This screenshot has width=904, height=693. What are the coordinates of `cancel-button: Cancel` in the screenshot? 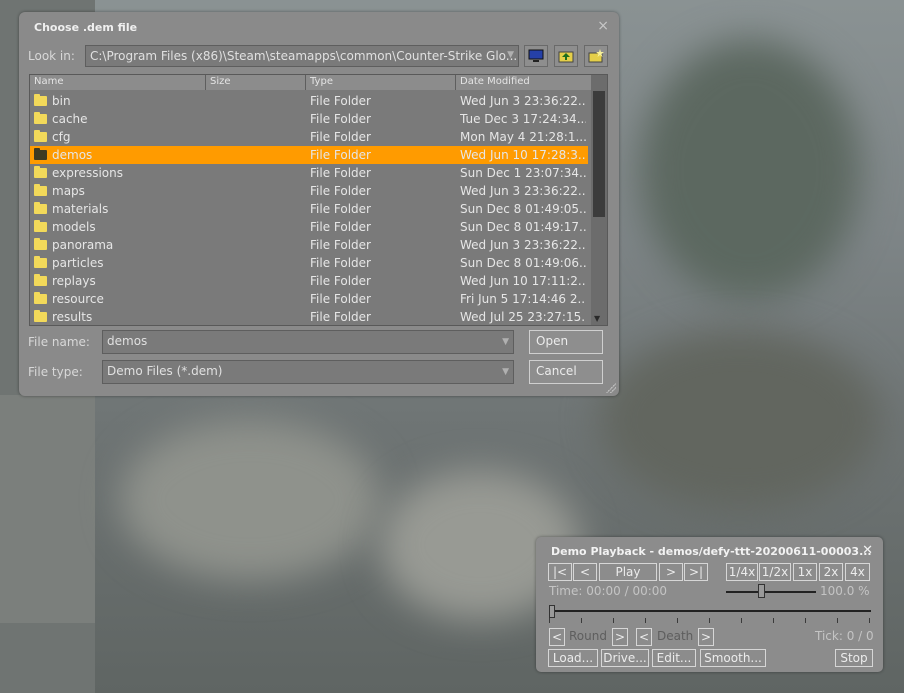 It's located at (566, 372).